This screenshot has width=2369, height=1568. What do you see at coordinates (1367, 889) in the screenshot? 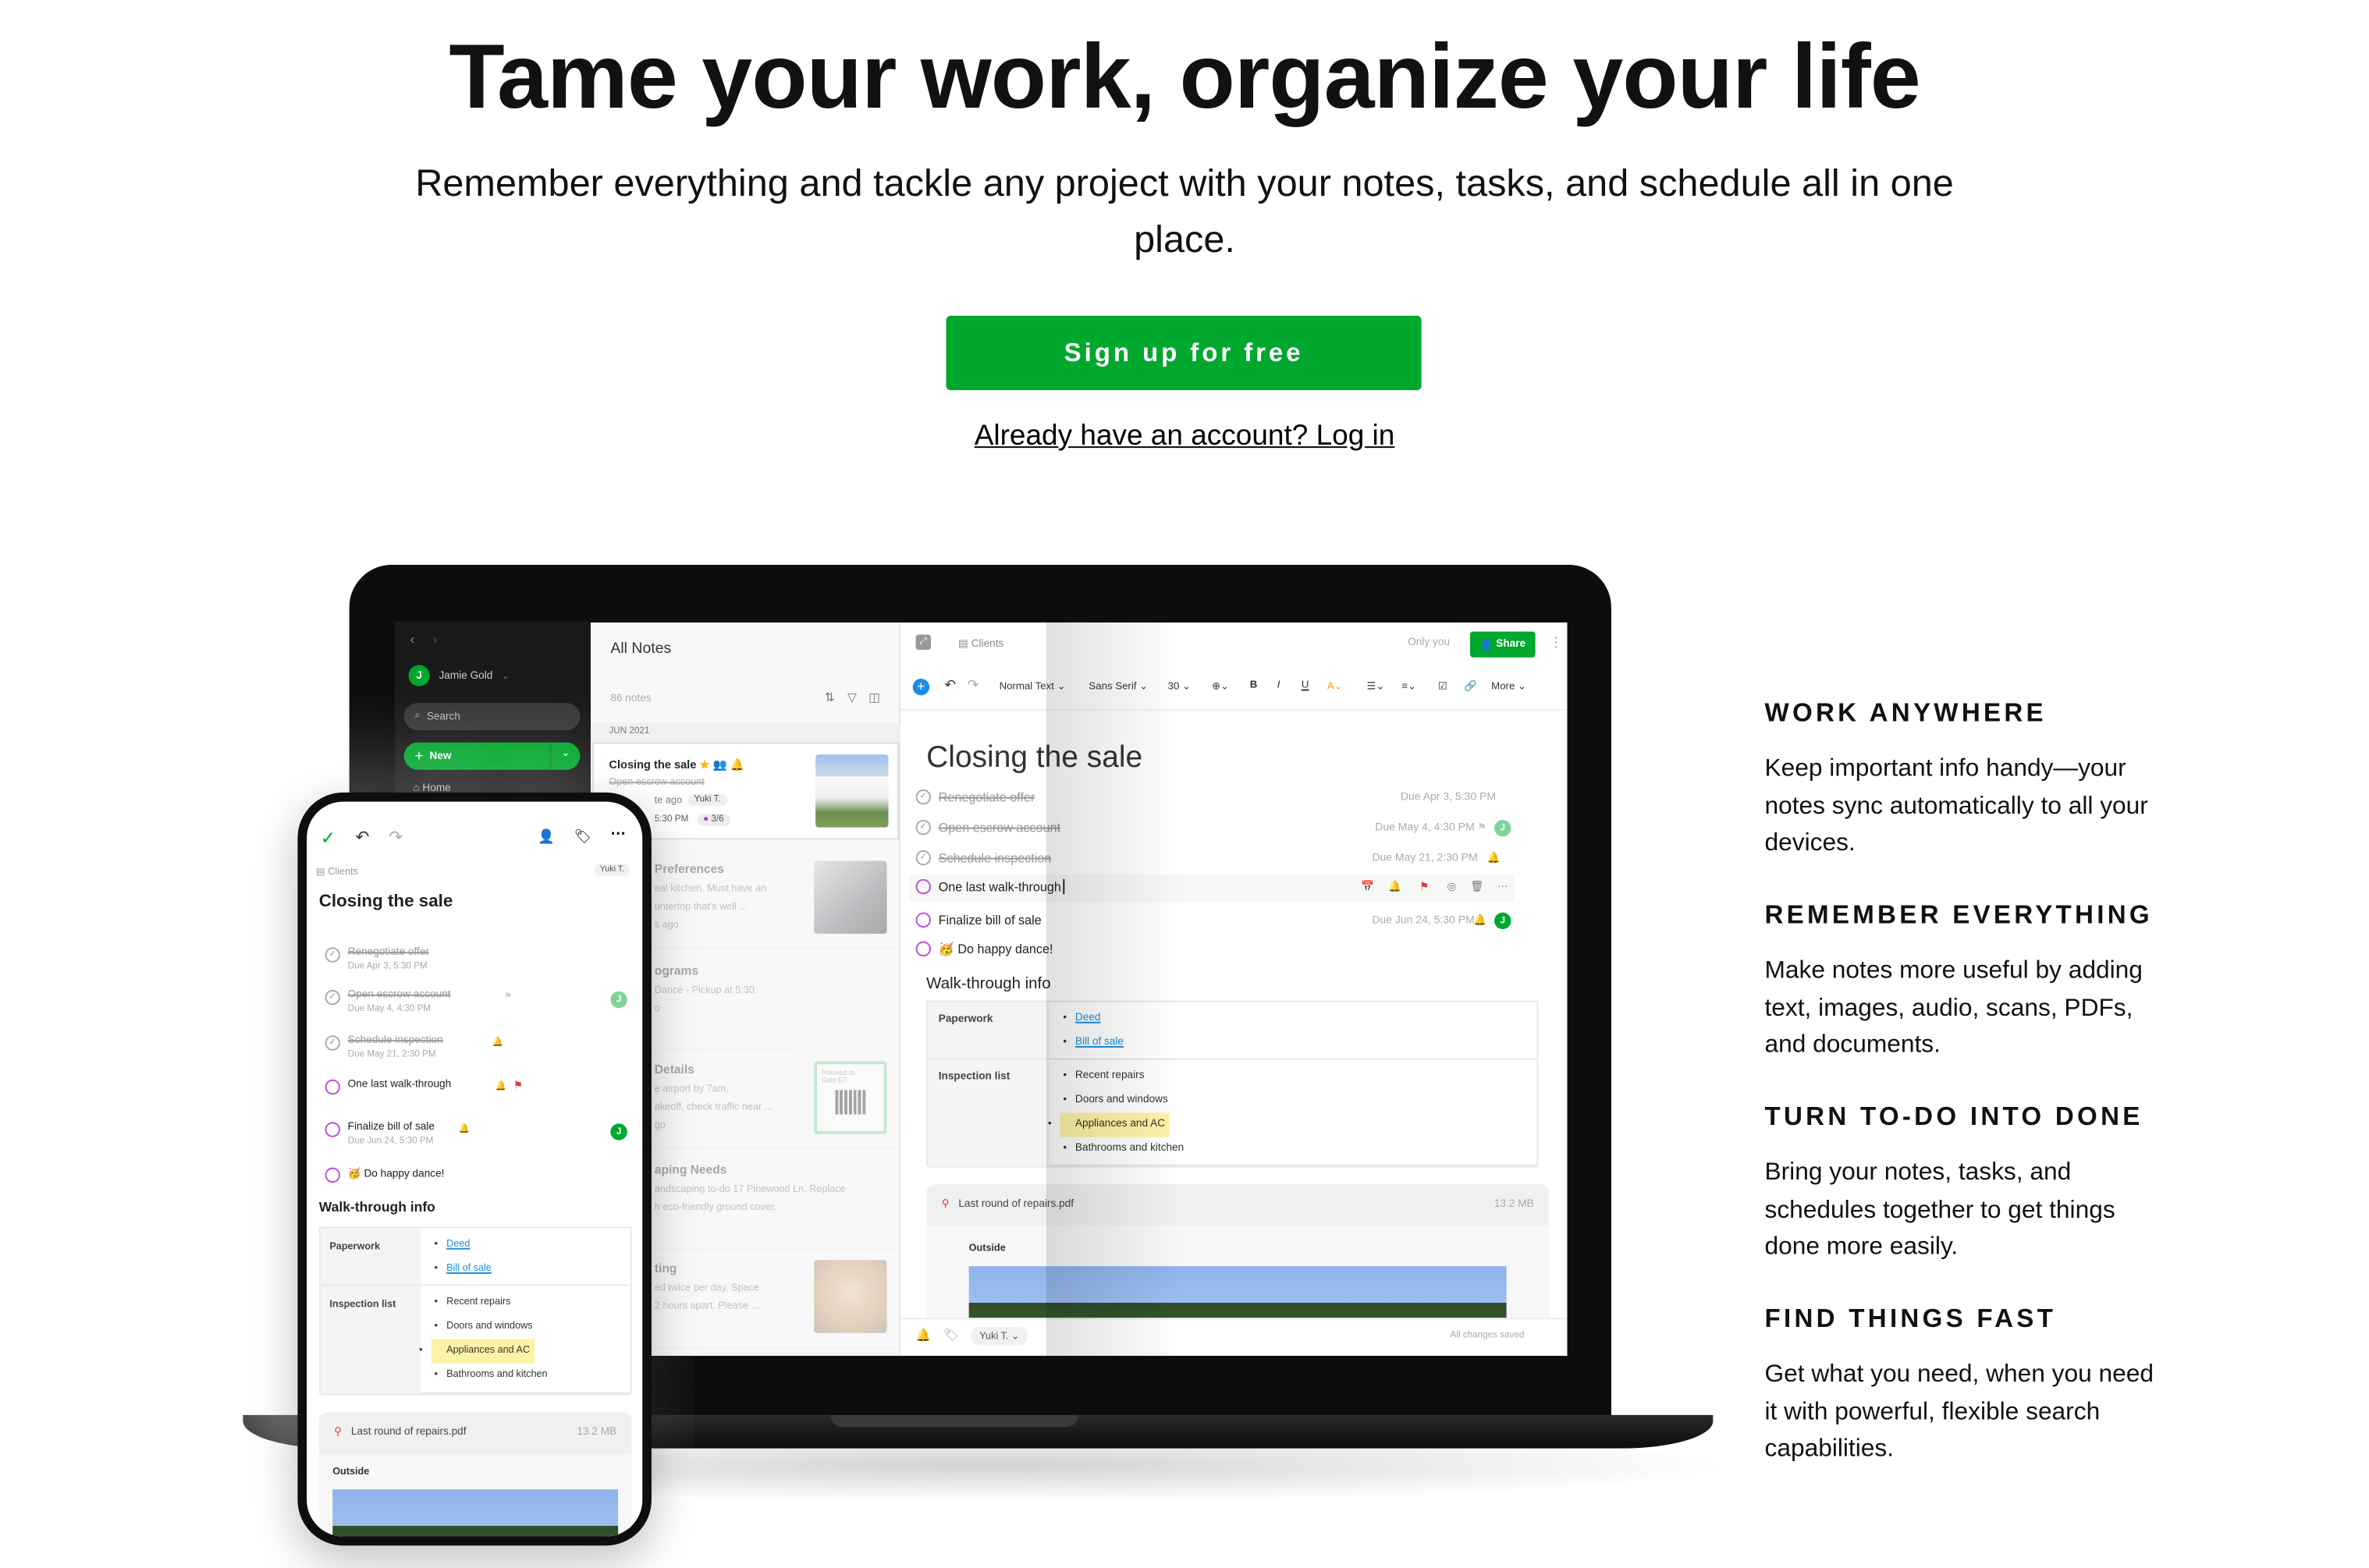
I see `calendar-add-icon: 📅` at bounding box center [1367, 889].